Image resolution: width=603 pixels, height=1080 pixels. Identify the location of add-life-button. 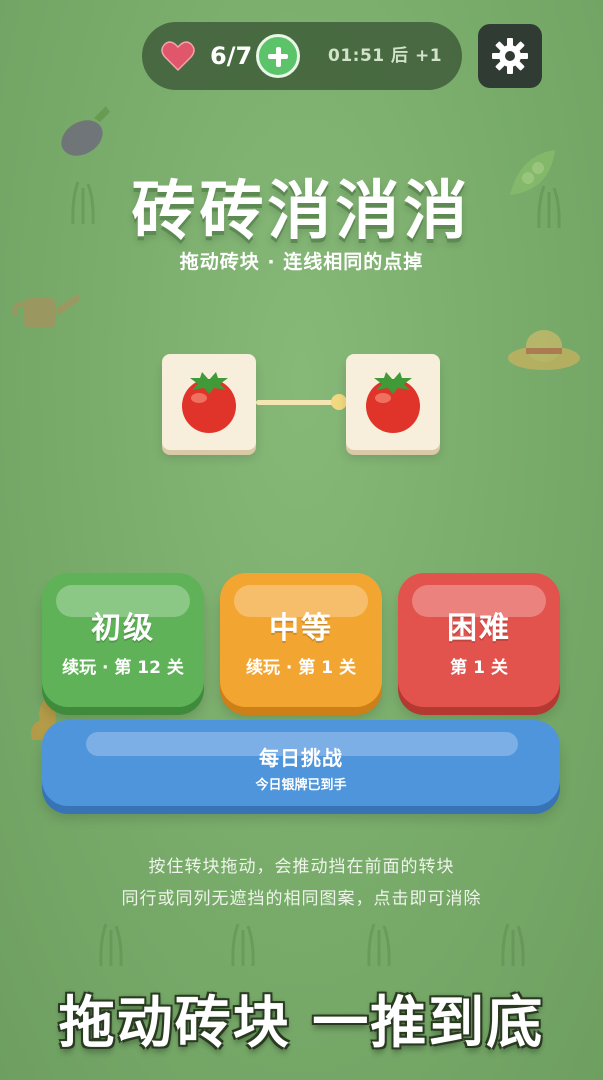
(278, 56).